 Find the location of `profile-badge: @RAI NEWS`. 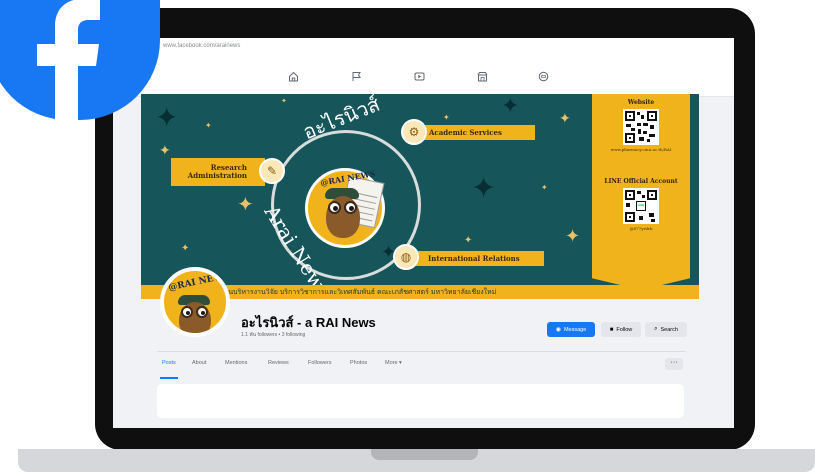

profile-badge: @RAI NEWS is located at coordinates (198, 282).